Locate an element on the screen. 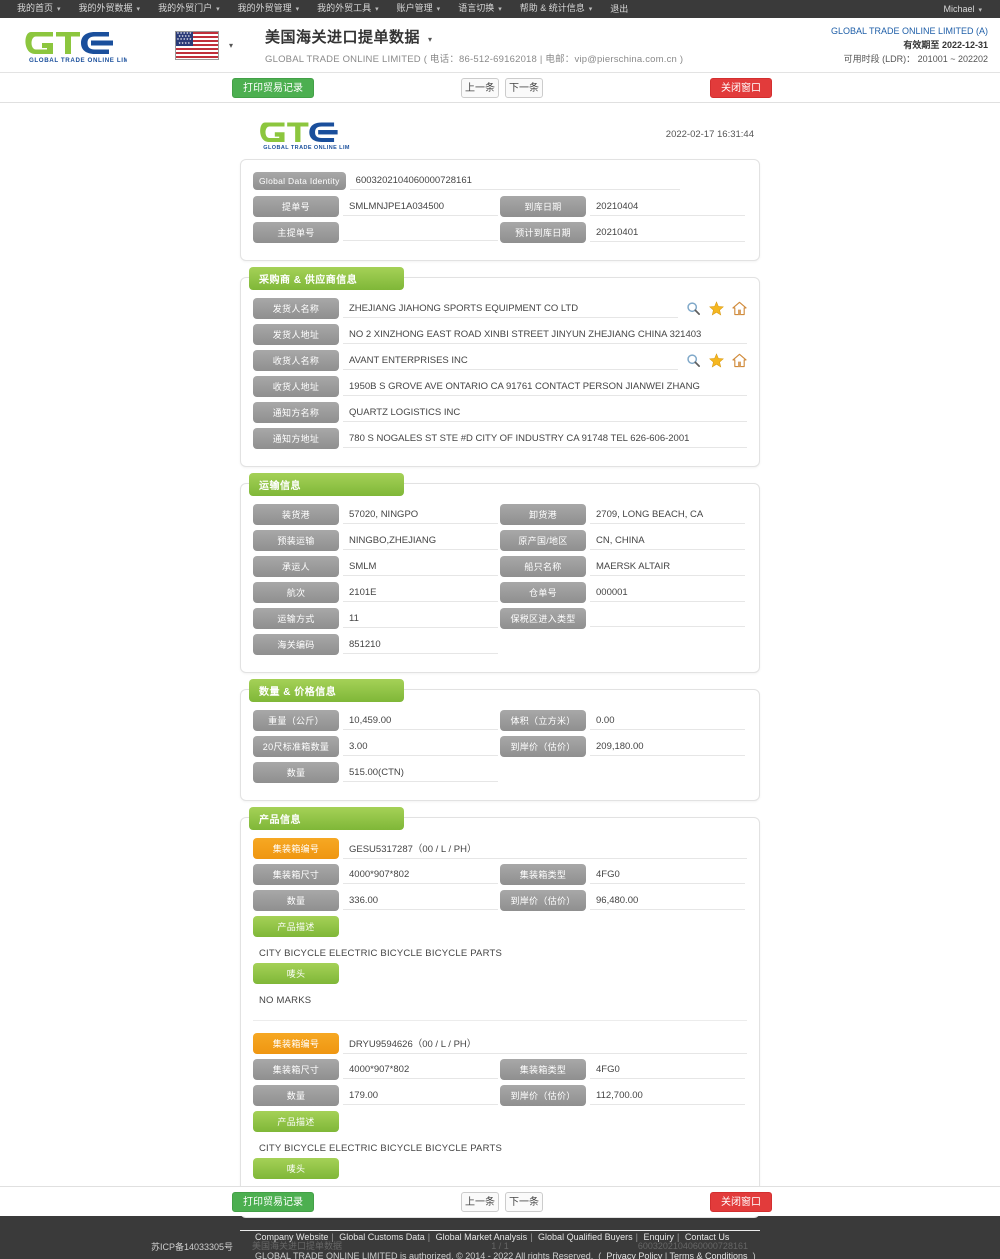 The height and width of the screenshot is (1259, 1000). nav-label-logout: 退出 is located at coordinates (619, 9).